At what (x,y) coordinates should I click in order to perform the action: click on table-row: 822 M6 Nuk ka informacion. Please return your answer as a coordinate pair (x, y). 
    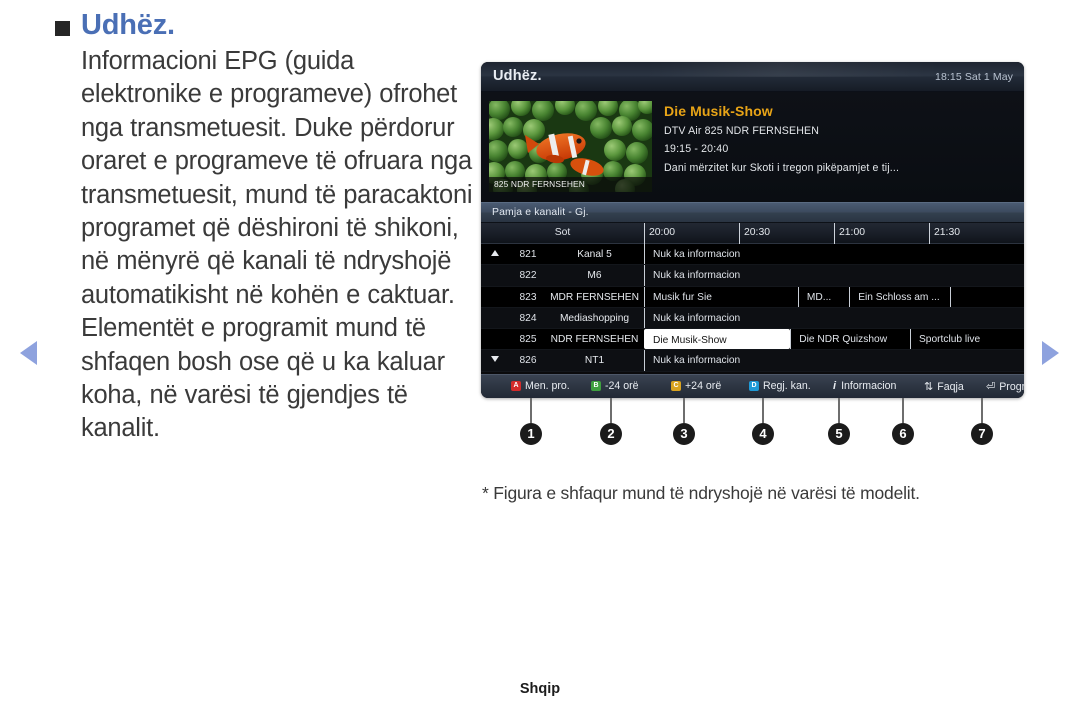
    Looking at the image, I should click on (752, 276).